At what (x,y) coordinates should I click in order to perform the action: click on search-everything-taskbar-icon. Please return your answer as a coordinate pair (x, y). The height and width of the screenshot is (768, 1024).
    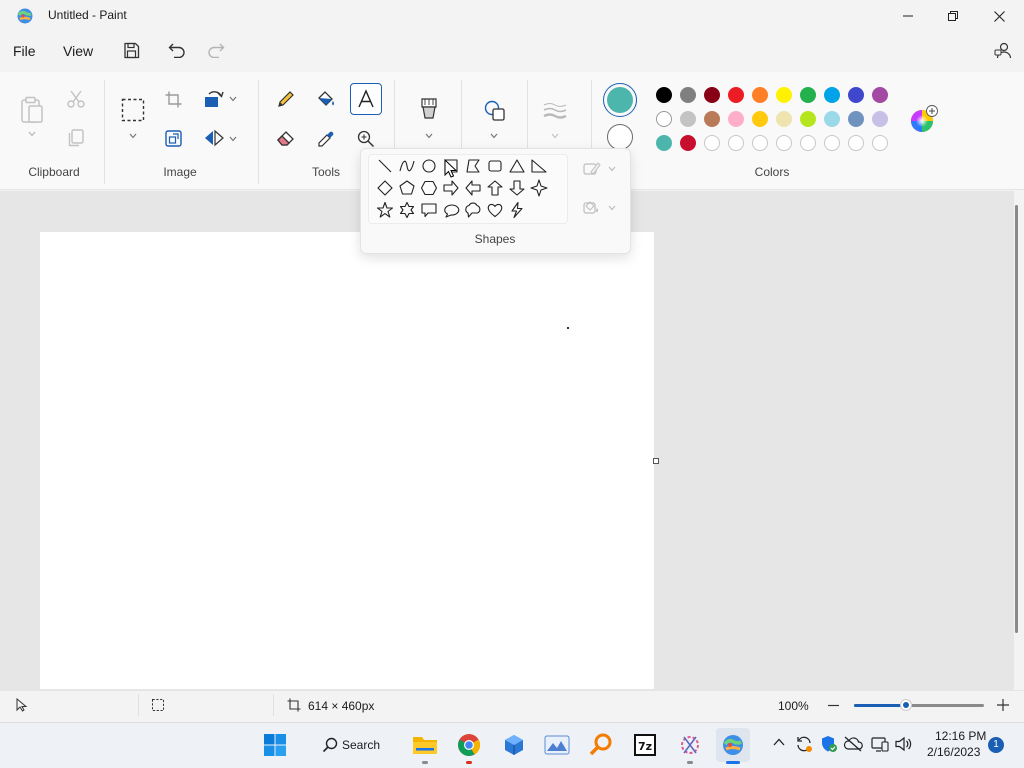
    Looking at the image, I should click on (601, 745).